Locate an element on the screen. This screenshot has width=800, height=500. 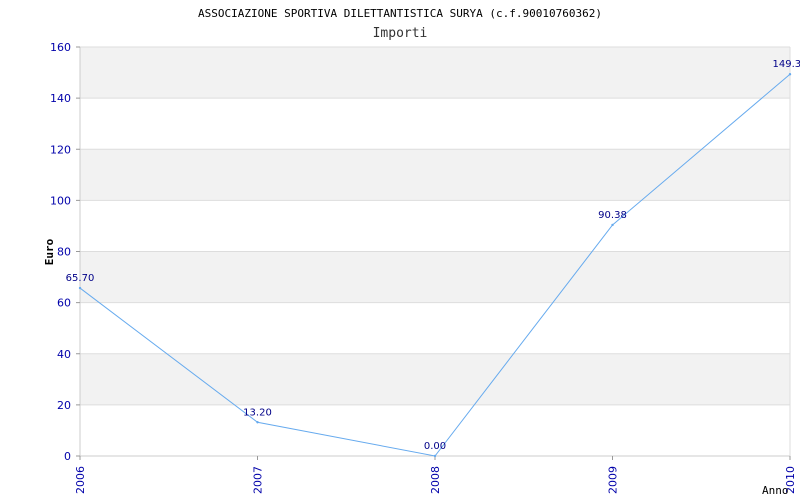
y-tick-label: 40 is located at coordinates (64, 354).